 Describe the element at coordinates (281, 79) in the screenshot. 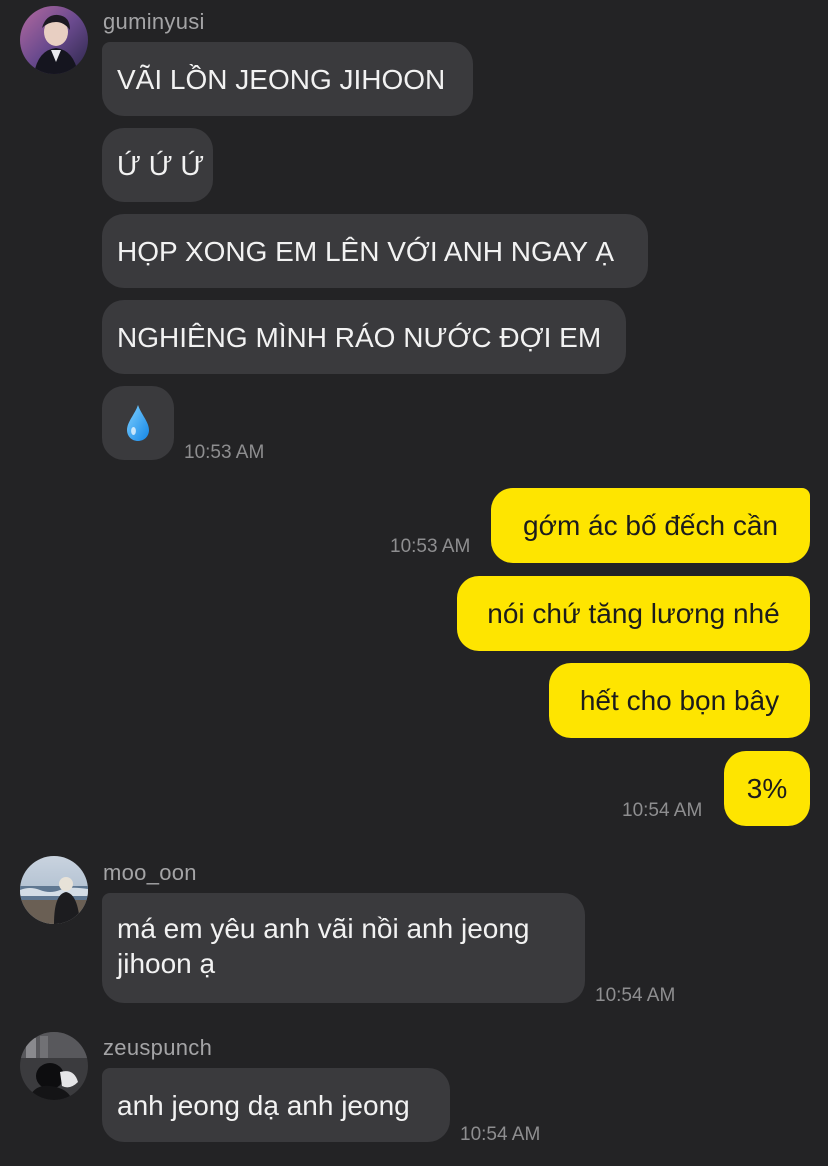

I see `message-text: VÃI LỒN JEONG JIHOON` at that location.